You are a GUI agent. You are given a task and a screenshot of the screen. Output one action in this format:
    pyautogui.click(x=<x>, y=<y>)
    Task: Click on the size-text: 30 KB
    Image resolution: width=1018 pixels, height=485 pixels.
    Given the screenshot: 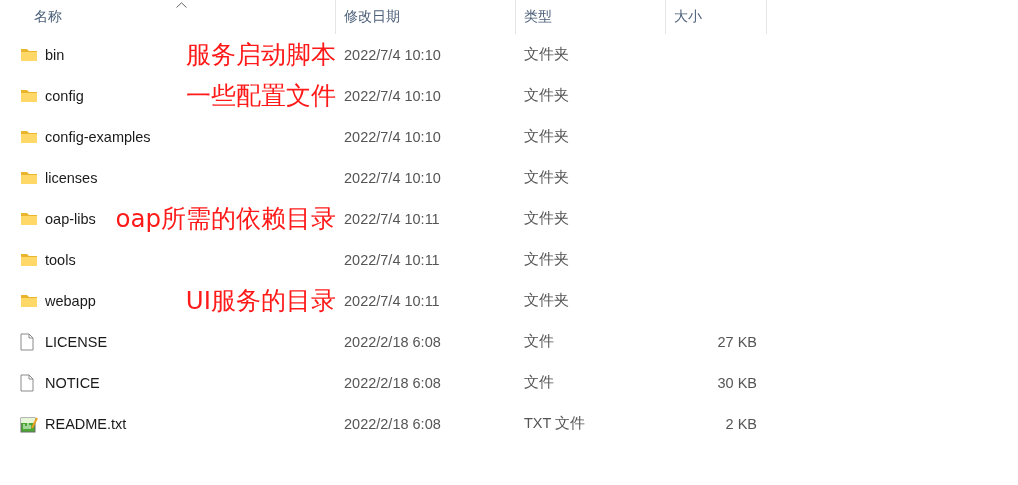 What is the action you would take?
    pyautogui.click(x=737, y=382)
    